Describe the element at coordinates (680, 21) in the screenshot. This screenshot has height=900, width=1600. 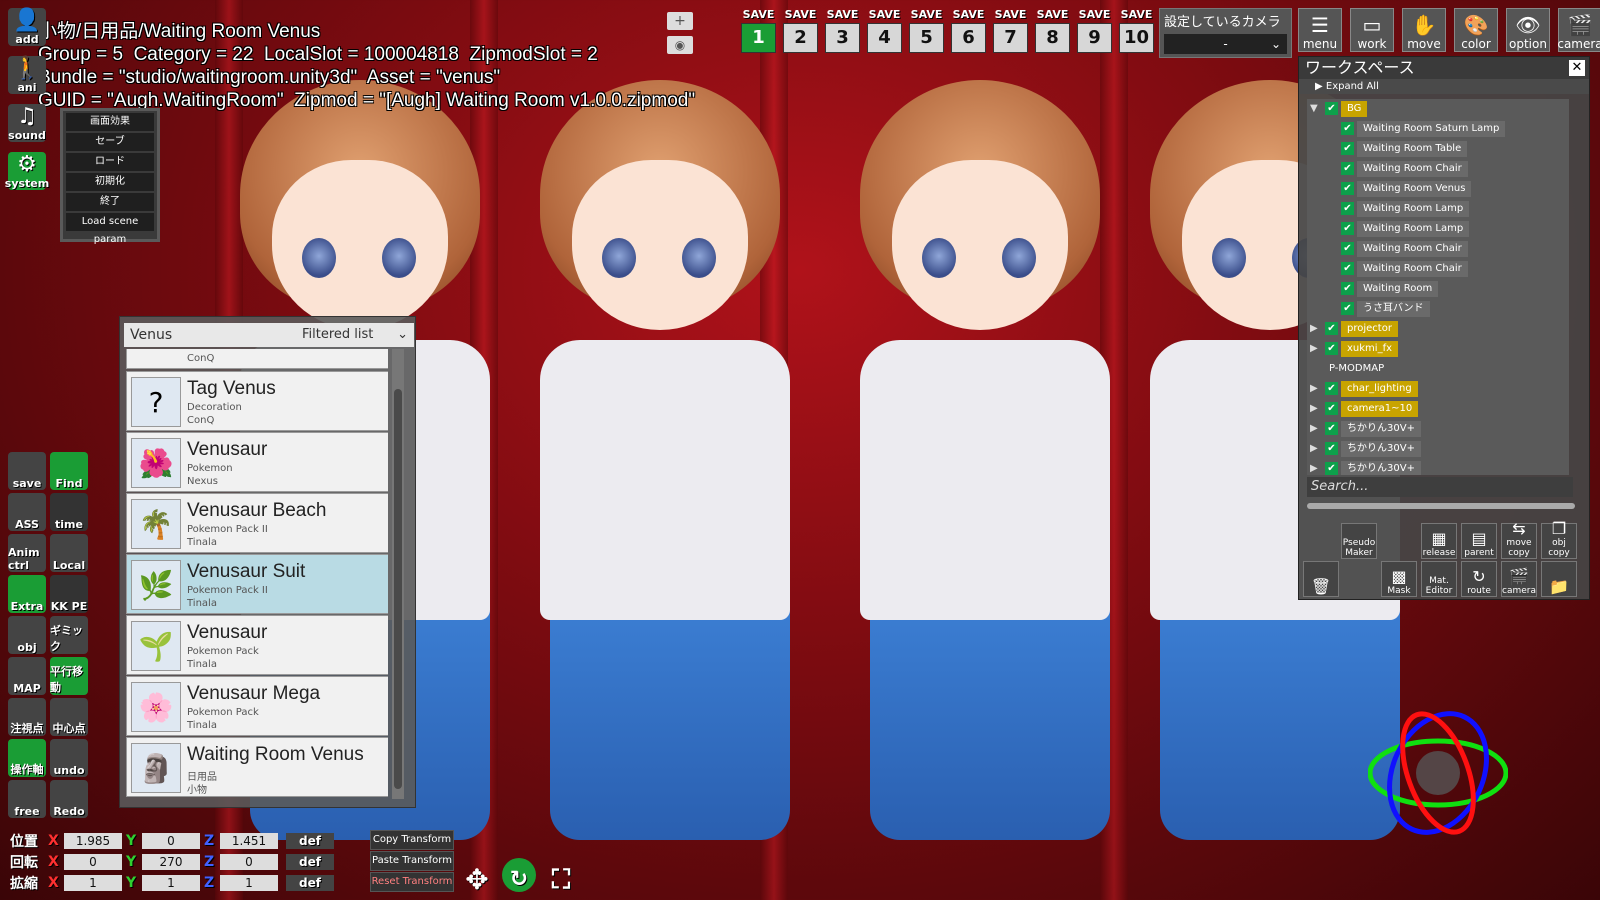
I see `zoom-plus-button: +` at that location.